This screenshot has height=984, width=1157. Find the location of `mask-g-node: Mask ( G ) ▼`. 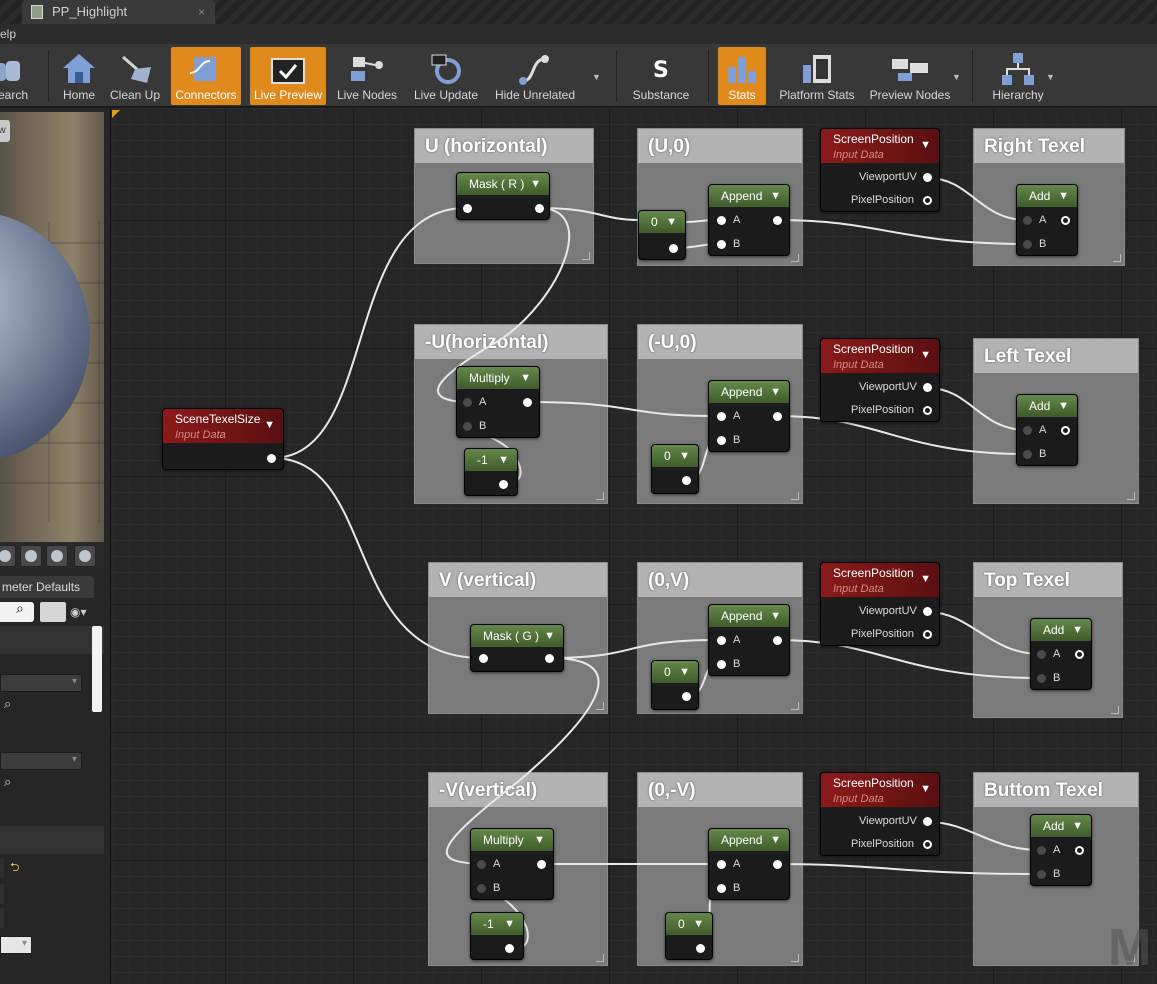

mask-g-node: Mask ( G ) ▼ is located at coordinates (517, 648).